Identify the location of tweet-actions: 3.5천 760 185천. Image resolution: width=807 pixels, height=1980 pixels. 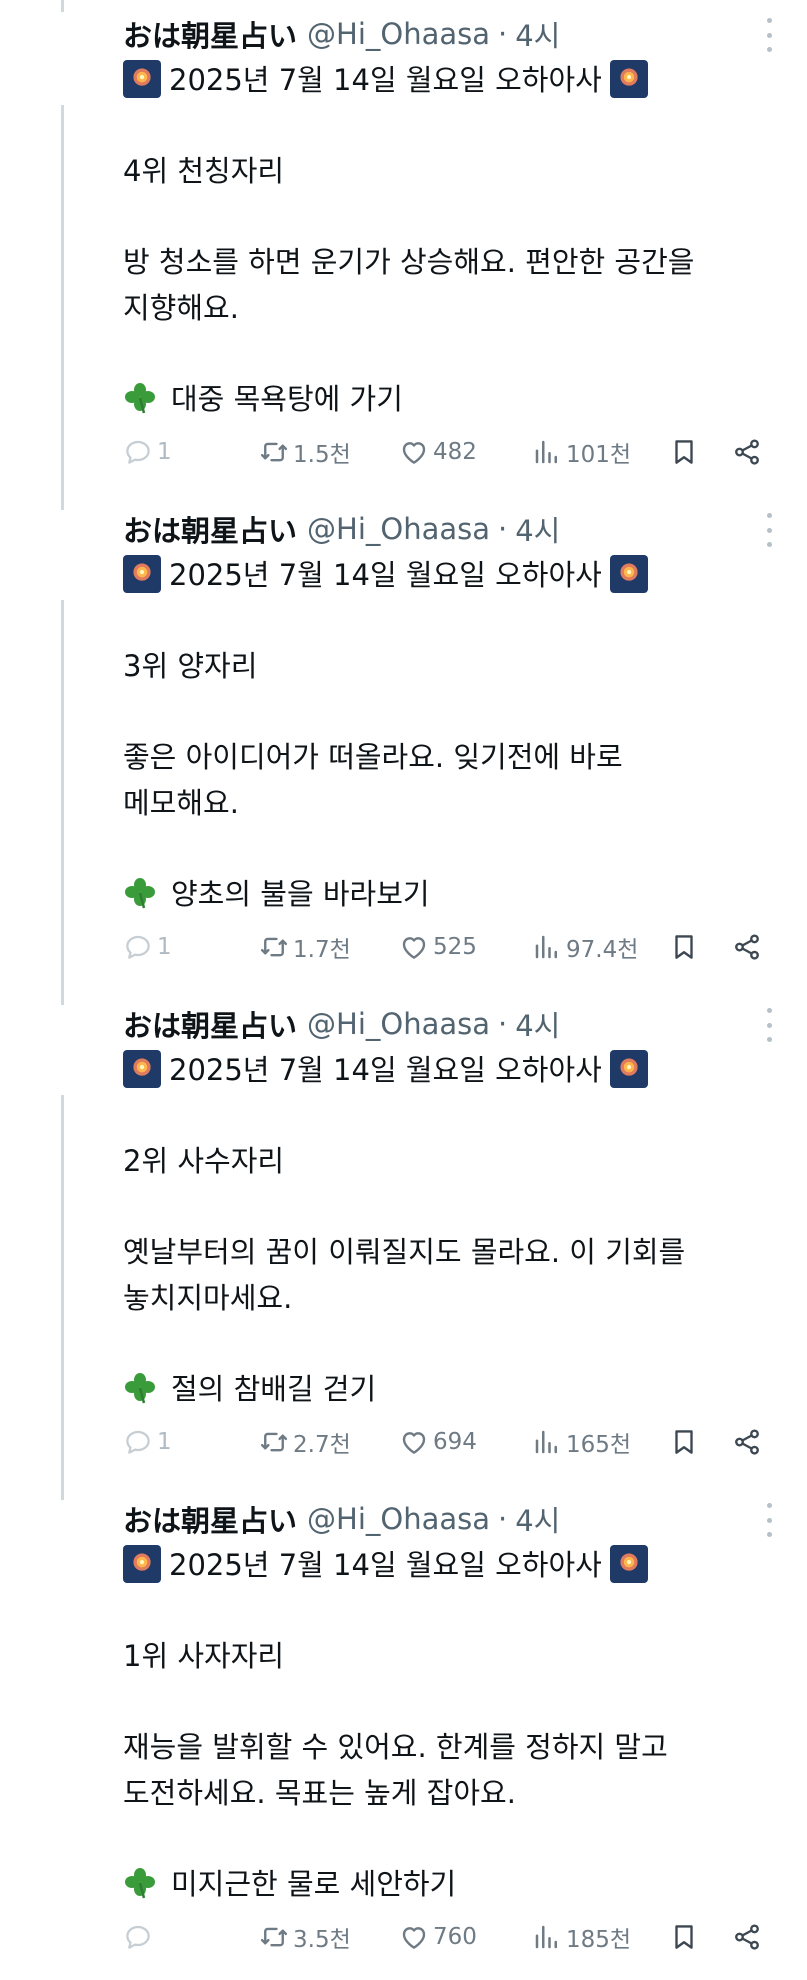
(450, 1937).